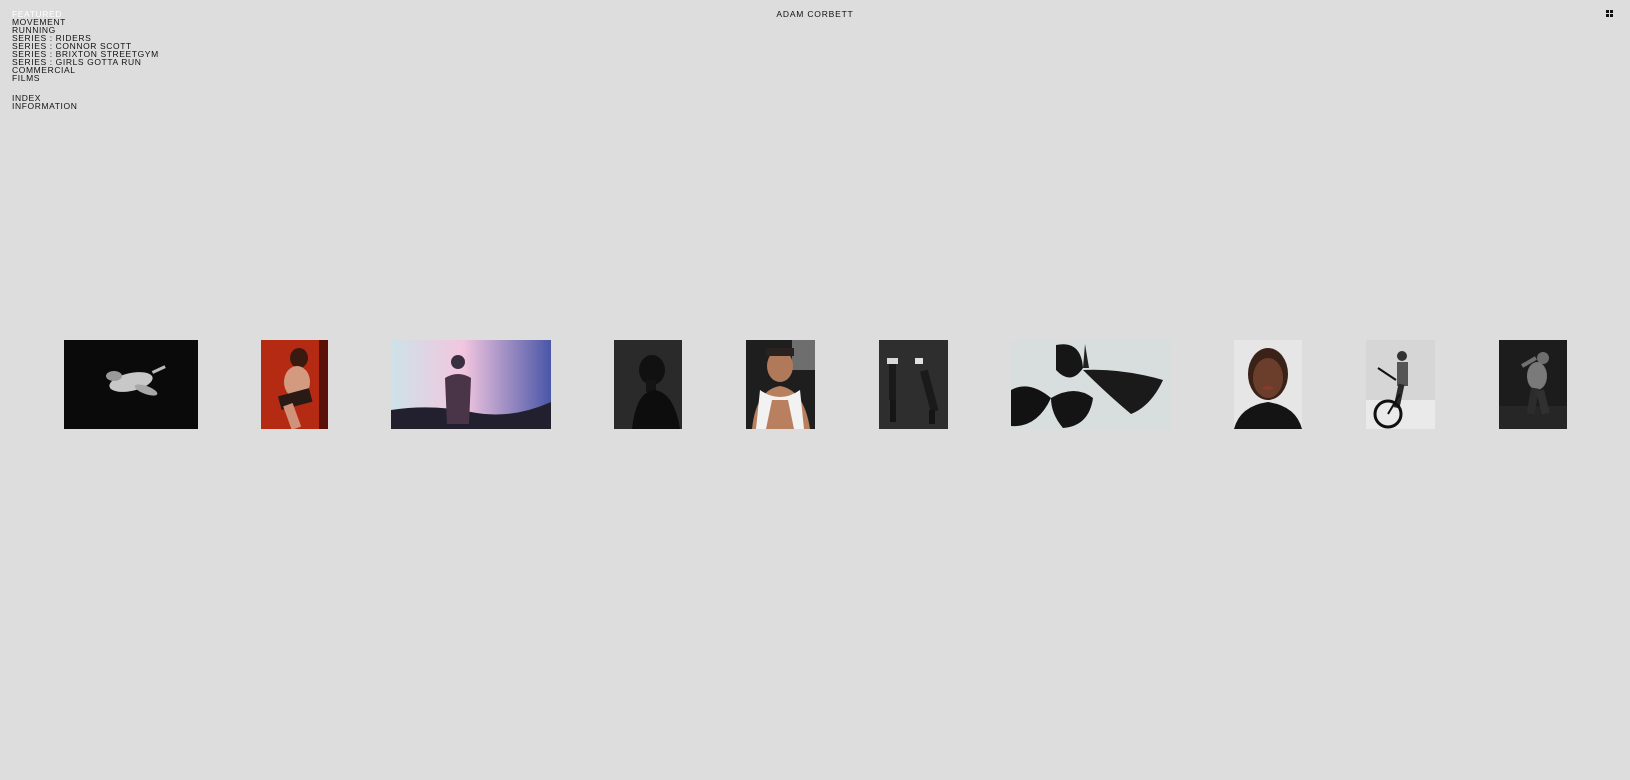 The image size is (1630, 780). Describe the element at coordinates (1400, 384) in the screenshot. I see `thumb-rider-bicycle` at that location.